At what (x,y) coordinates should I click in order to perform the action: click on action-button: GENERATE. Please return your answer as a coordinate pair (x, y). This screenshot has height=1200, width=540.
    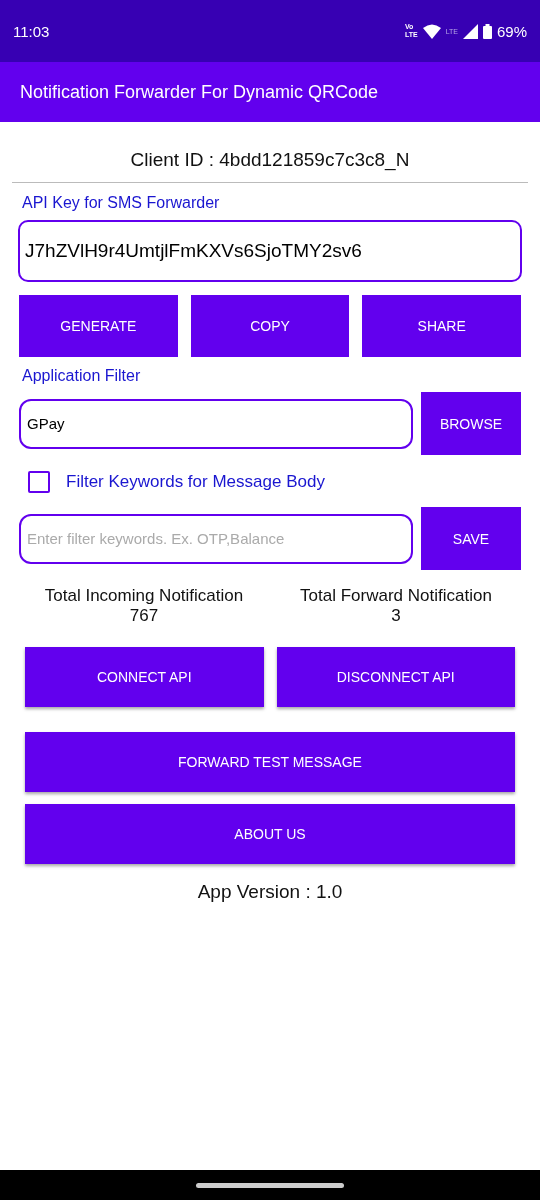
    Looking at the image, I should click on (98, 326).